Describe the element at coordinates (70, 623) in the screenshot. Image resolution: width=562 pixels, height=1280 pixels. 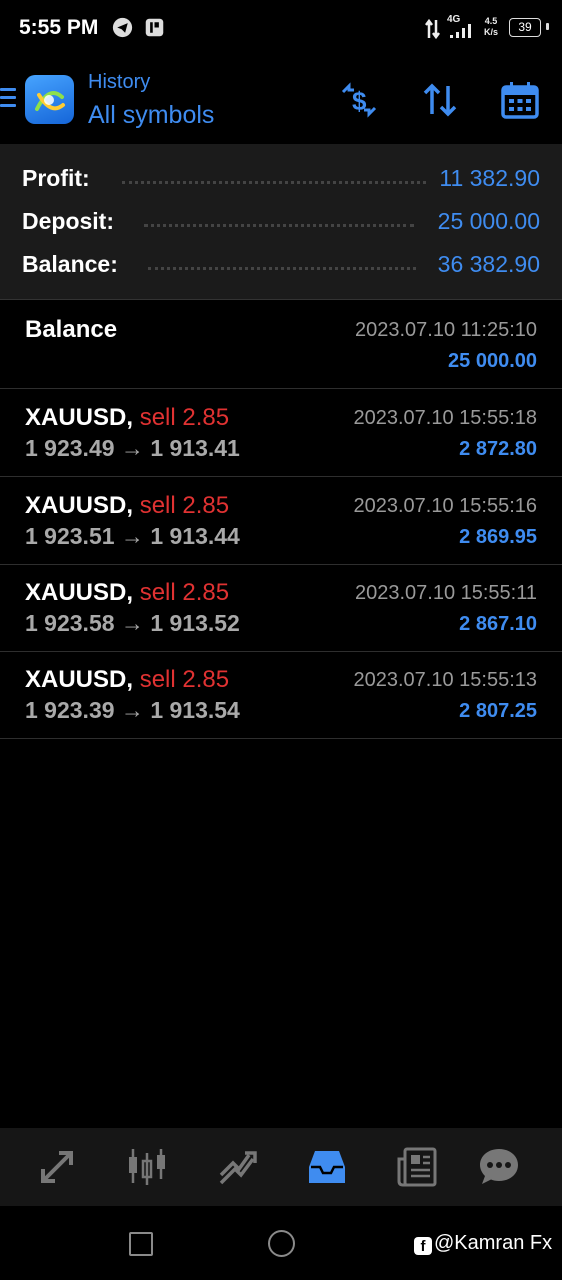
I see `deal-open-price: 1 923.58` at that location.